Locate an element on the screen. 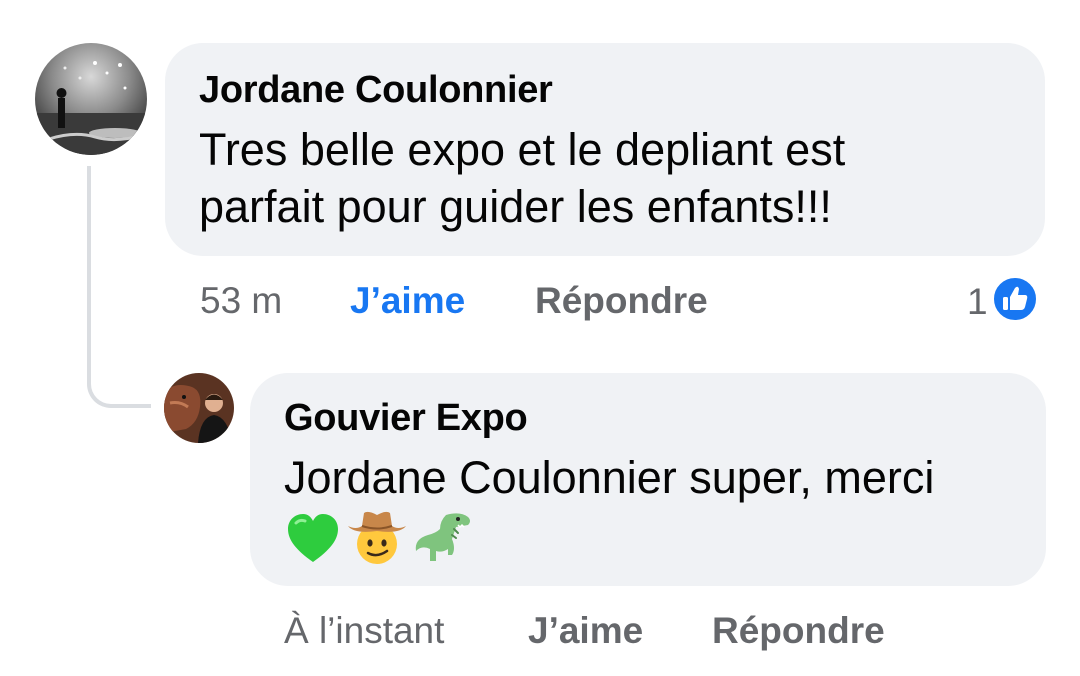 This screenshot has height=676, width=1080. avatar-photo-beach is located at coordinates (91, 99).